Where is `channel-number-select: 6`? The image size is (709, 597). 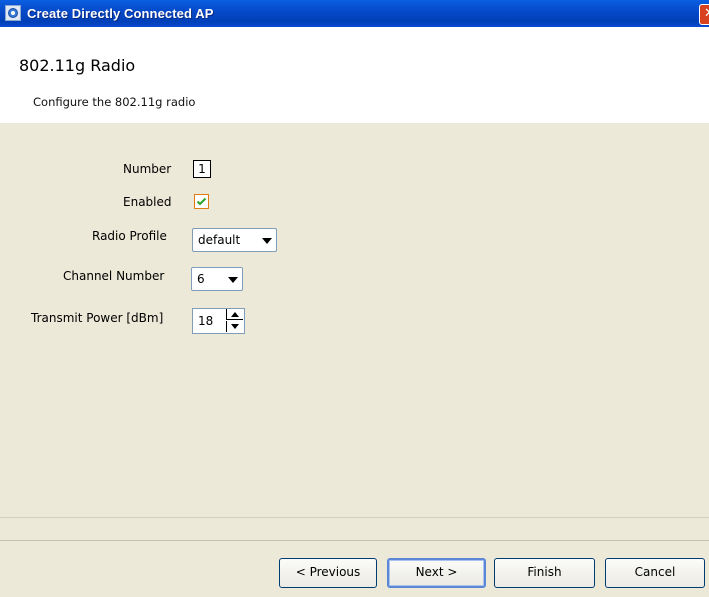
channel-number-select: 6 is located at coordinates (217, 279).